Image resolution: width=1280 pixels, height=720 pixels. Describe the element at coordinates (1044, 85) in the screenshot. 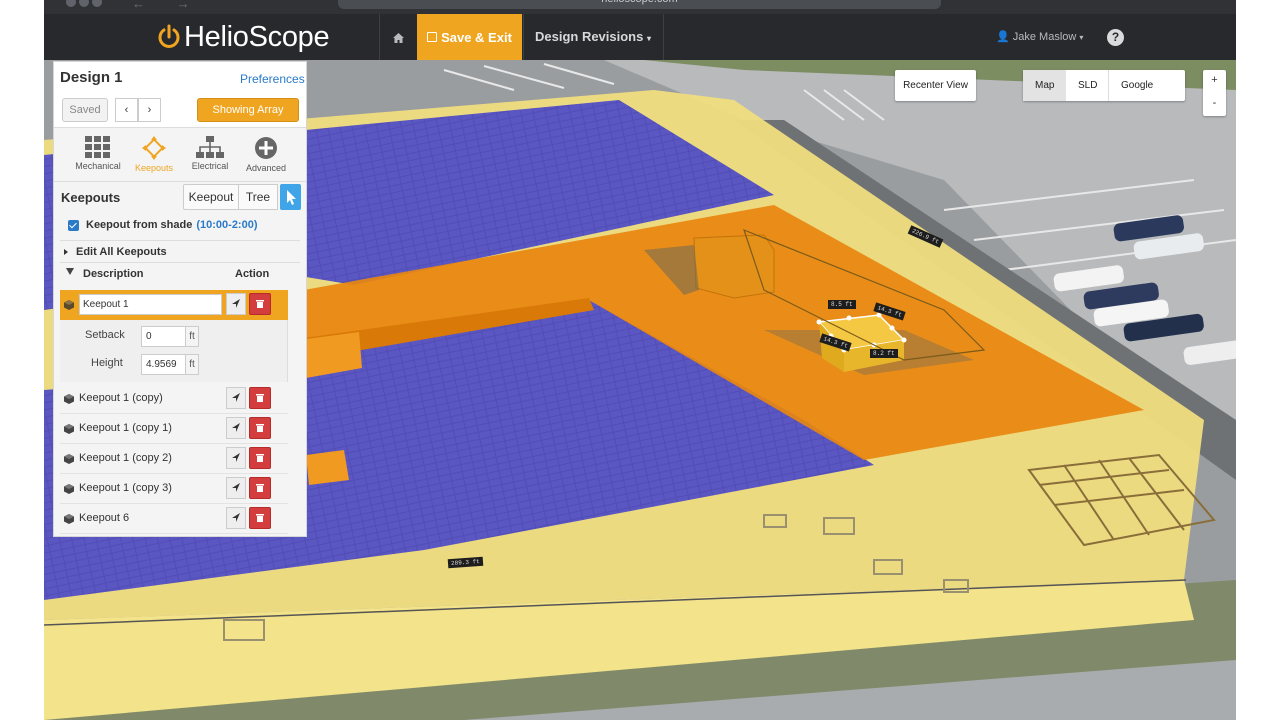

I see `map-mode-button: Map` at that location.